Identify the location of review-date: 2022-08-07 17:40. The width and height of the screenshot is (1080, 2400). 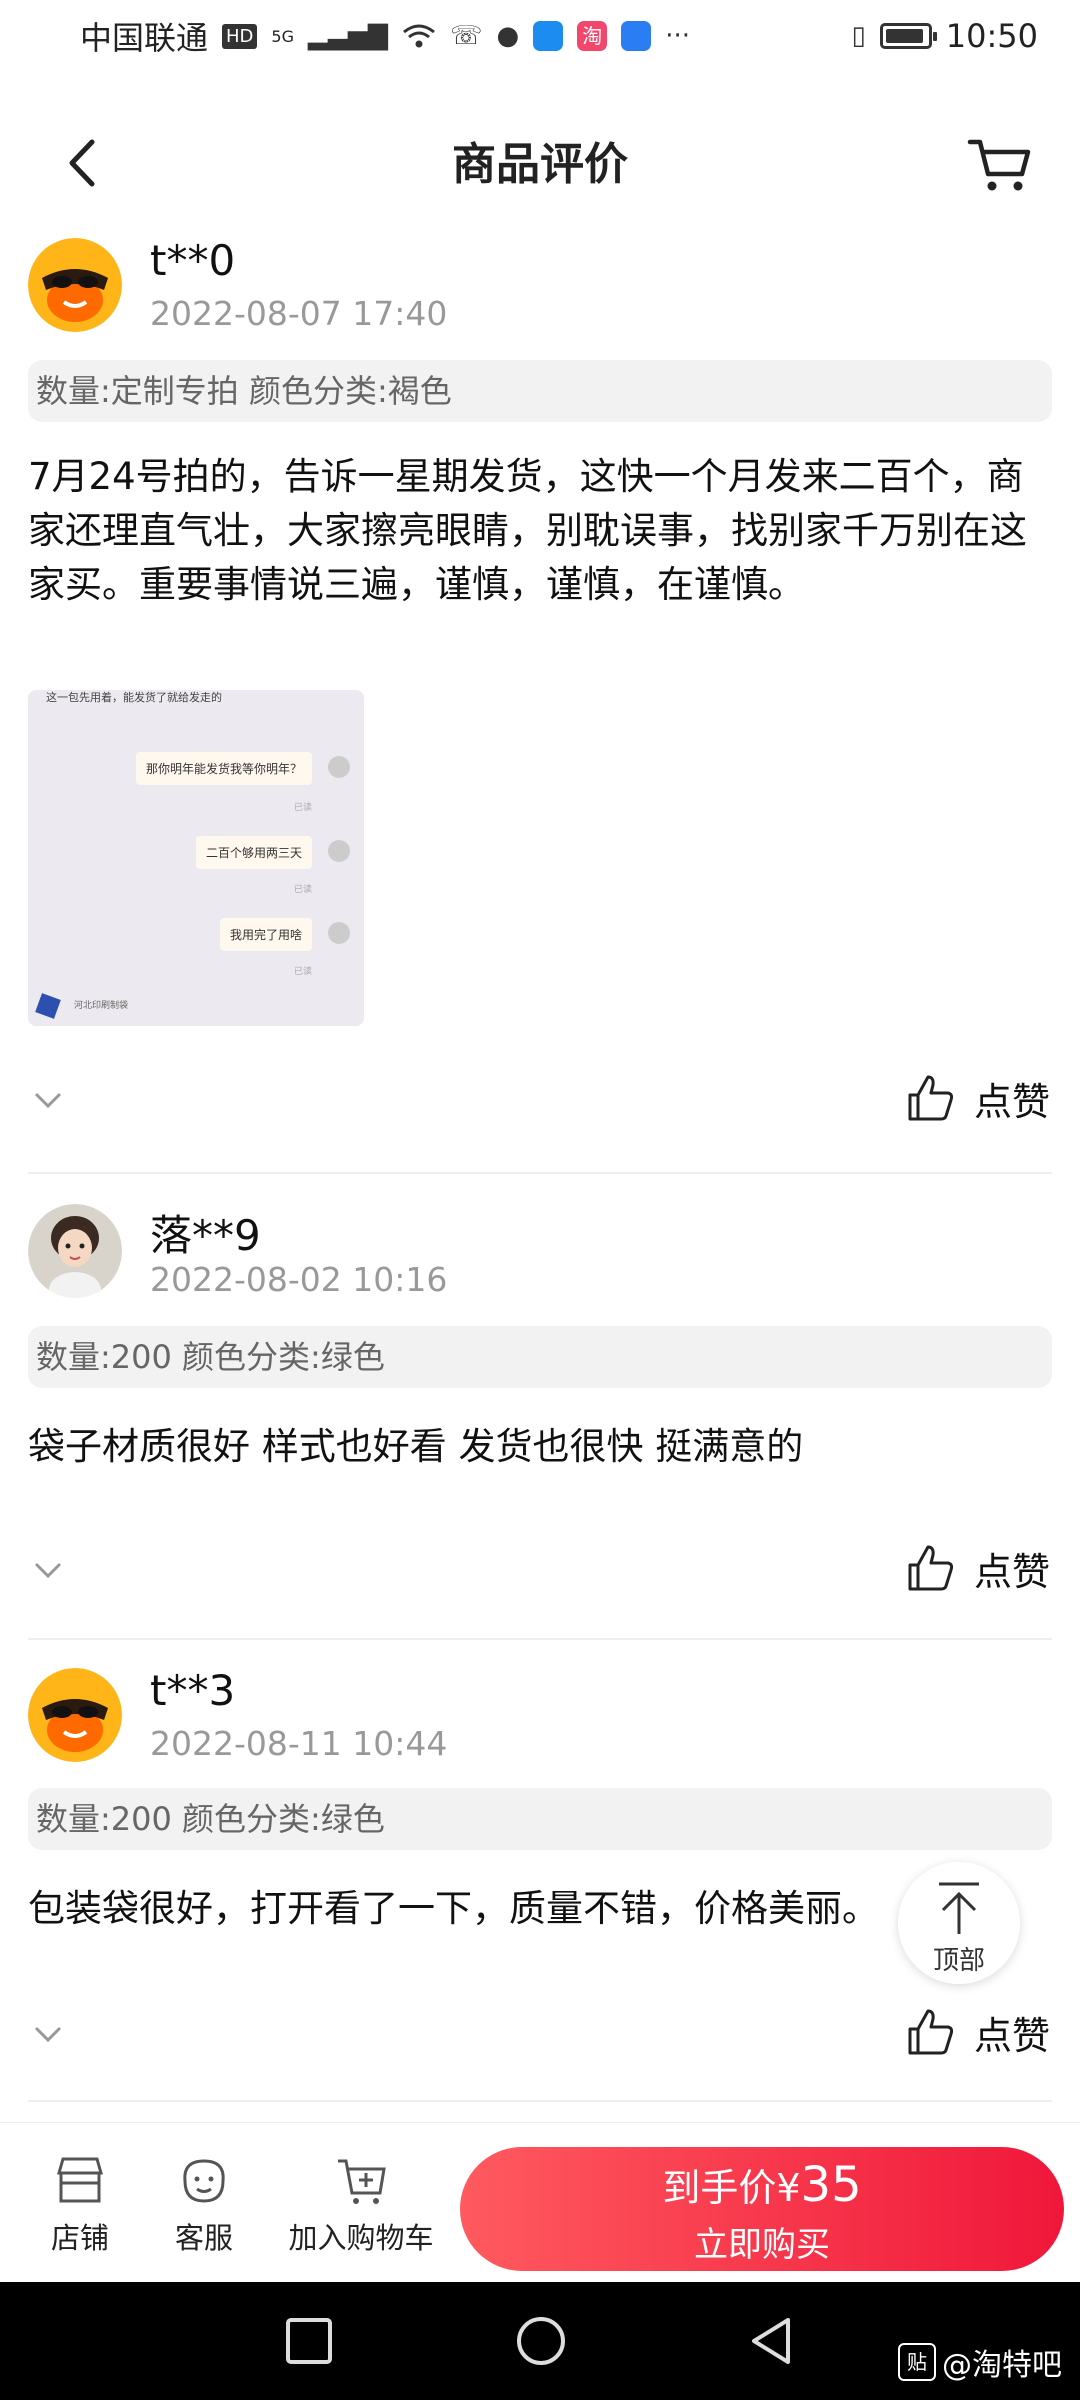
(299, 313).